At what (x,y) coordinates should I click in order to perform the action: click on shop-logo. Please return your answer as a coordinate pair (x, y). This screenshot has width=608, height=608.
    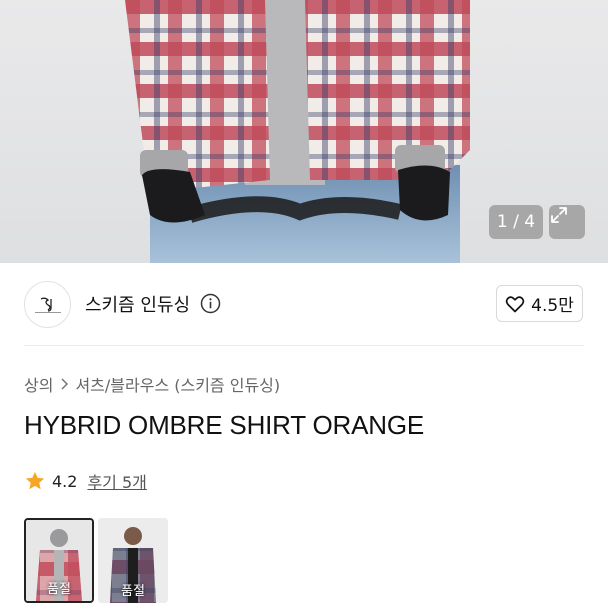
    Looking at the image, I should click on (47, 304).